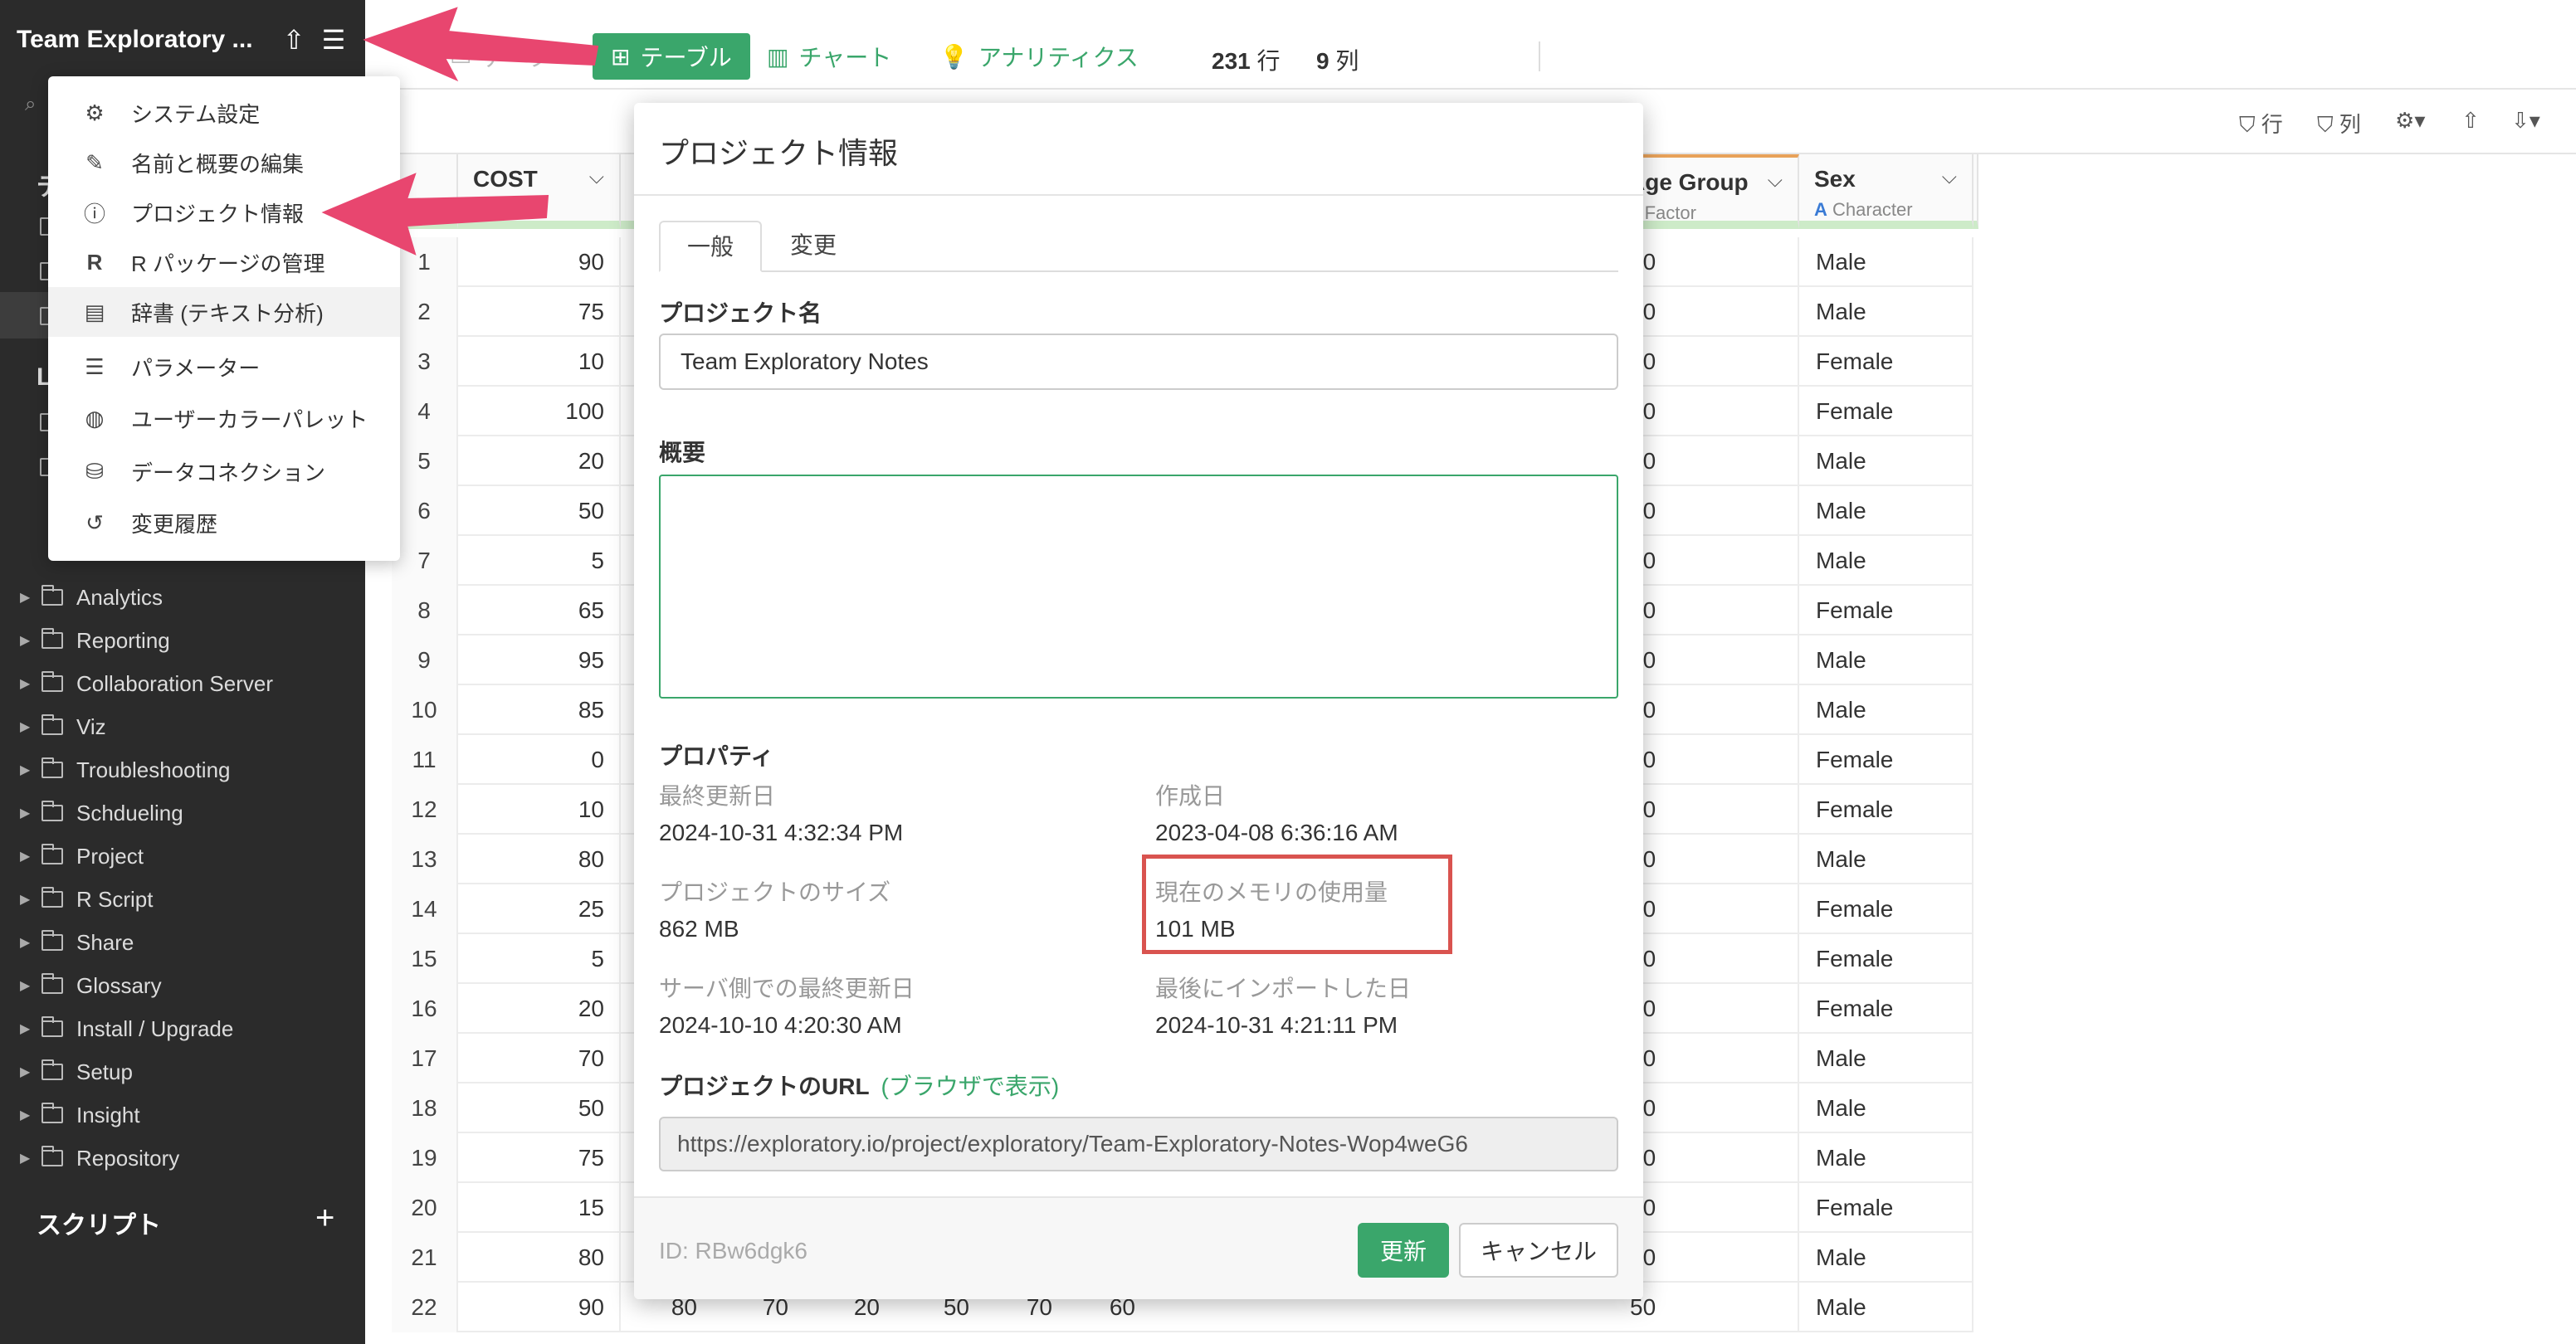  What do you see at coordinates (224, 523) in the screenshot?
I see `menu-item-history: ↺ 変更履歴` at bounding box center [224, 523].